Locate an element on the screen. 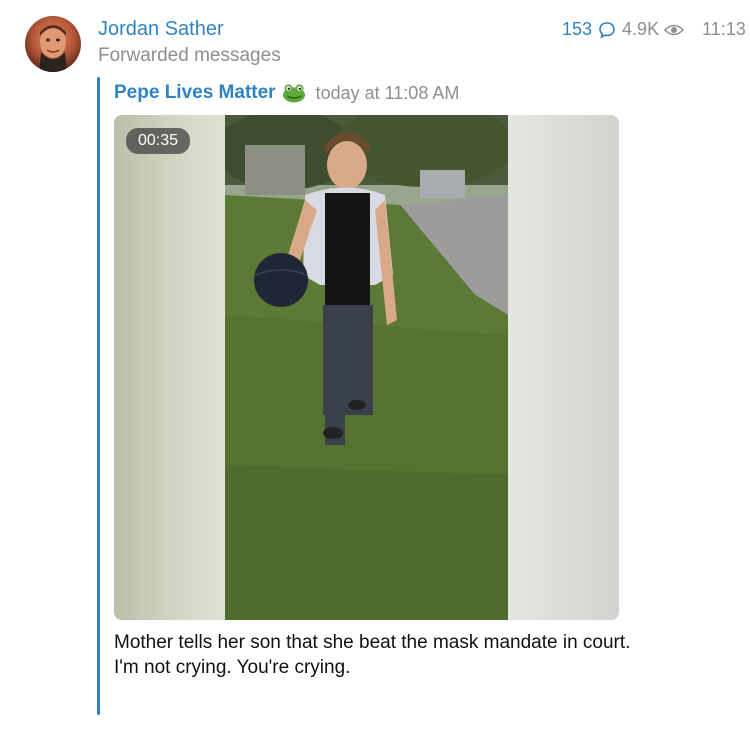 Image resolution: width=750 pixels, height=731 pixels. video-duration-badge: 00:35 is located at coordinates (158, 141).